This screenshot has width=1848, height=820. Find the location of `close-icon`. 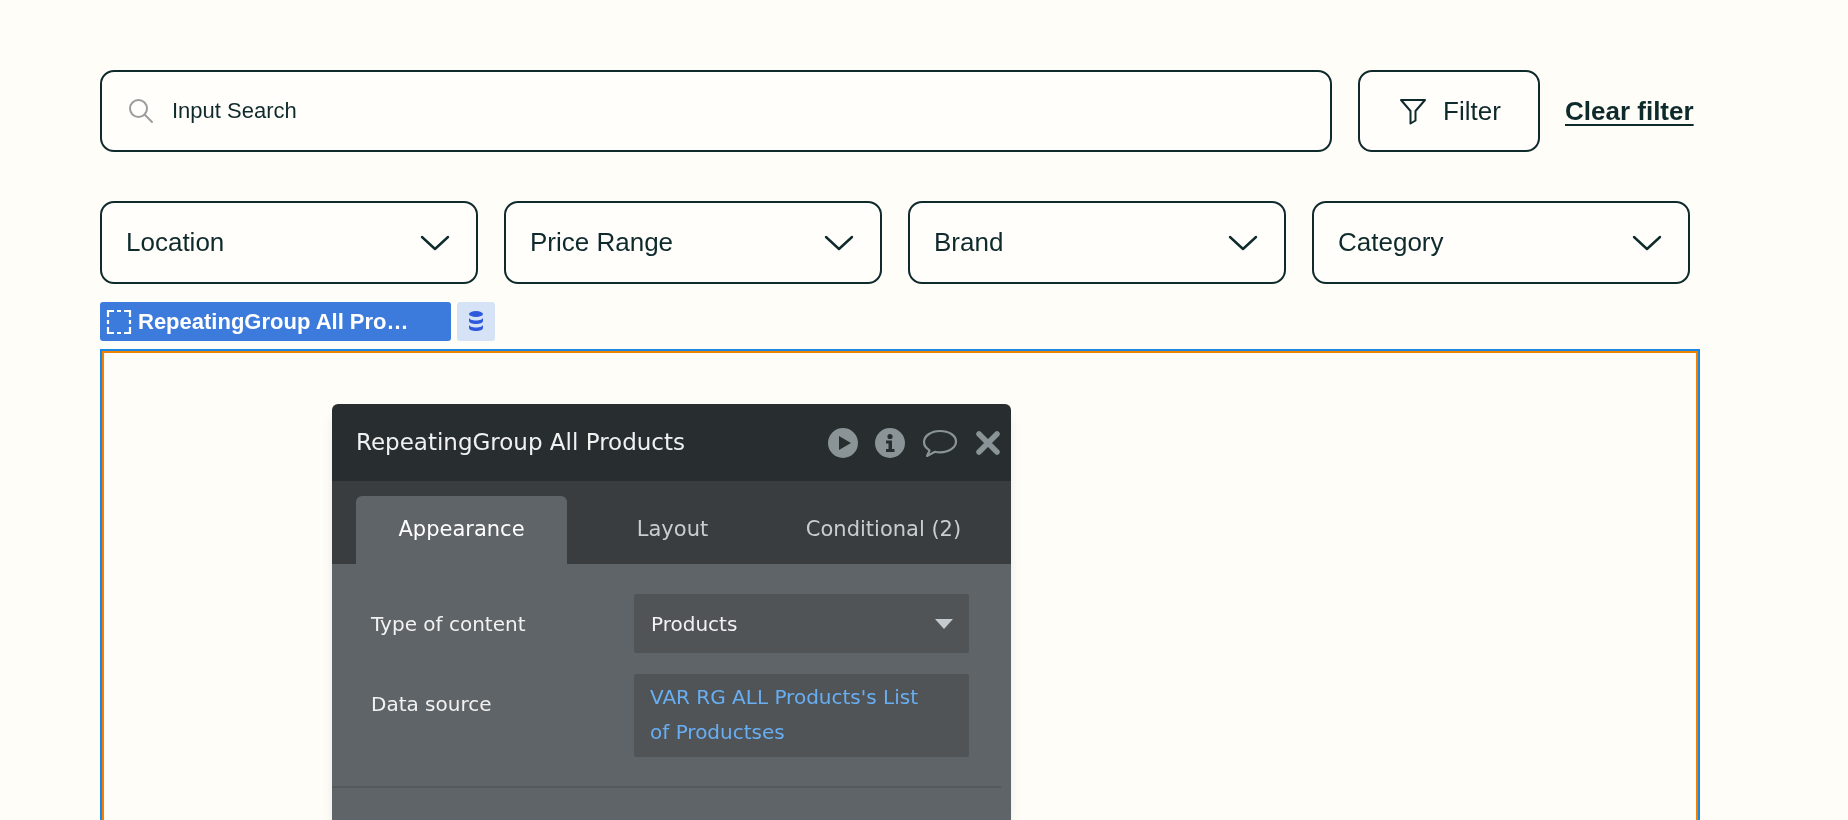

close-icon is located at coordinates (988, 442).